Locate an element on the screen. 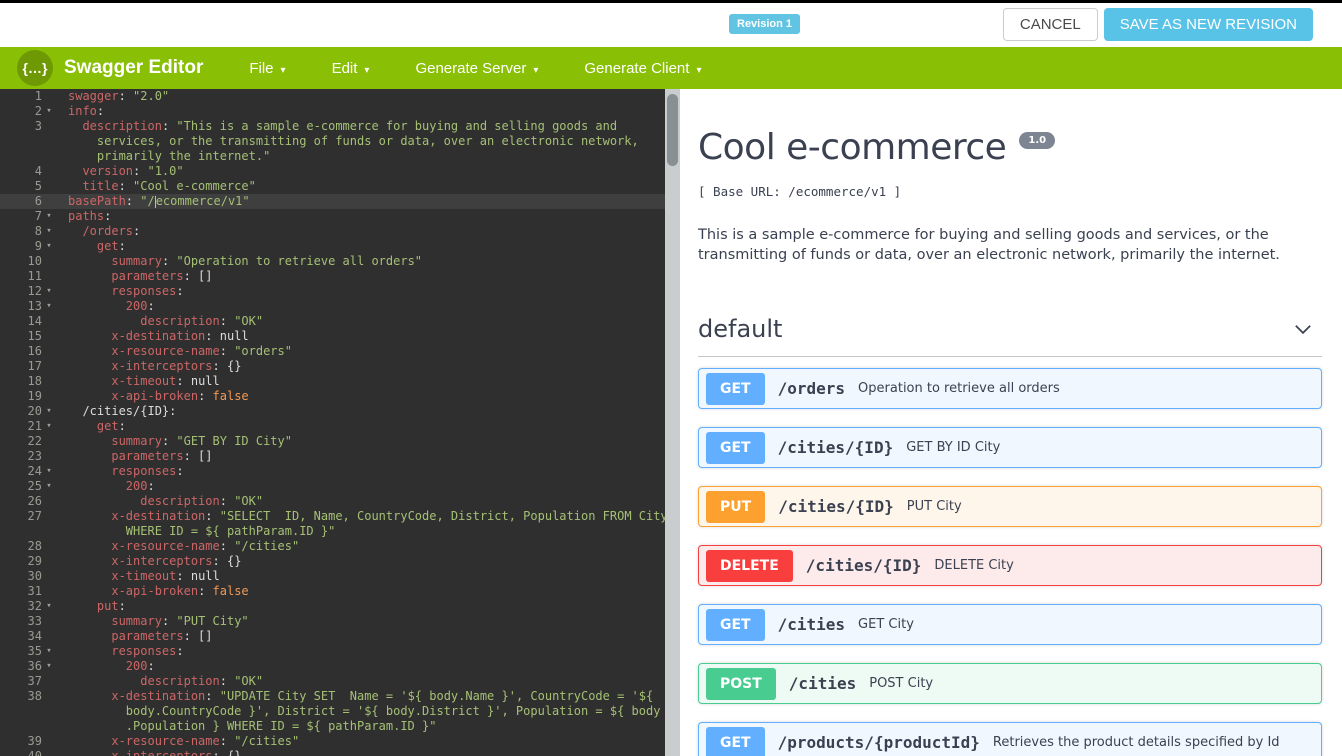  editor-line: 36 ▾ 200: is located at coordinates (332, 666).